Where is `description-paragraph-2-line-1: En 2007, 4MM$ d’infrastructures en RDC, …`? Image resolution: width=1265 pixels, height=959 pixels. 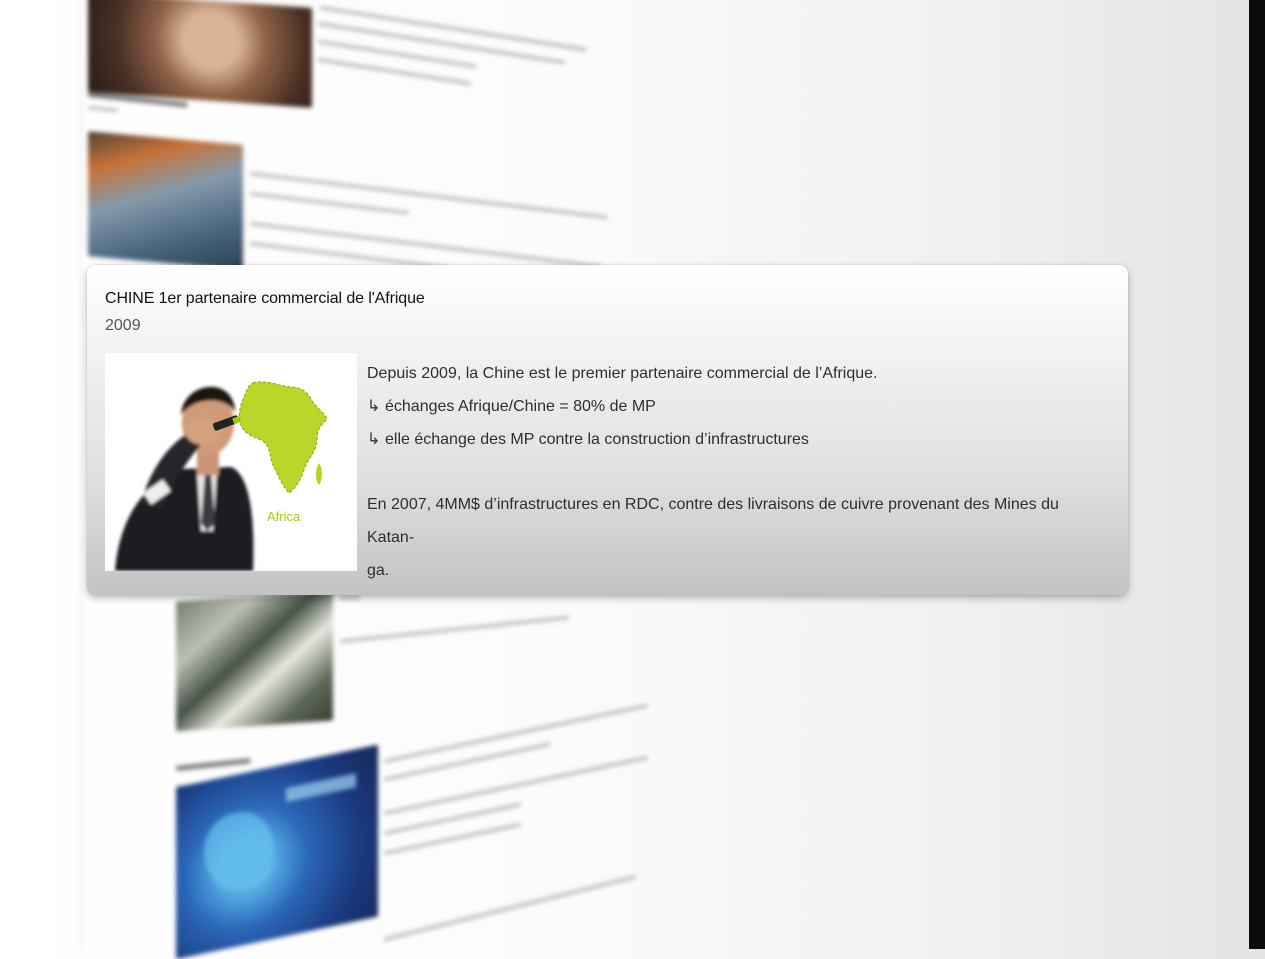 description-paragraph-2-line-1: En 2007, 4MM$ d’infrastructures en RDC, … is located at coordinates (713, 521).